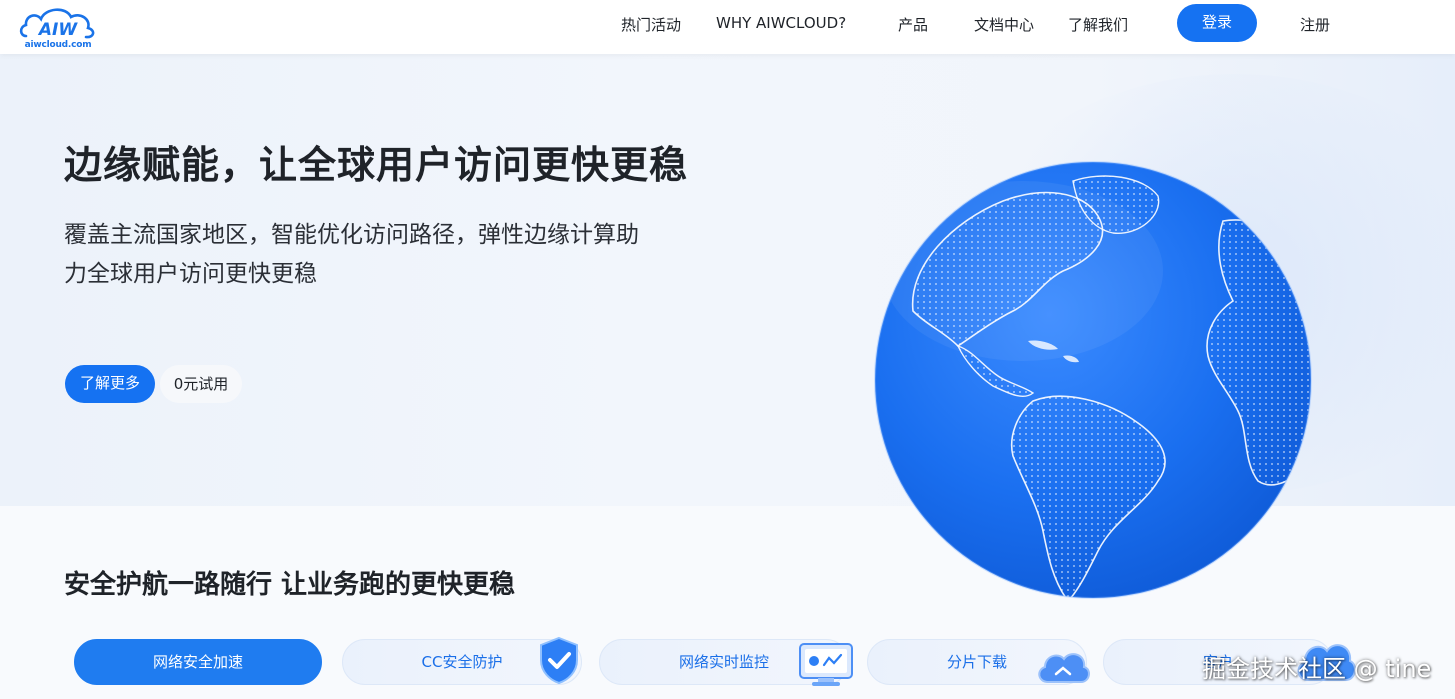 Image resolution: width=1455 pixels, height=699 pixels. Describe the element at coordinates (1315, 24) in the screenshot. I see `register-link: 注册` at that location.